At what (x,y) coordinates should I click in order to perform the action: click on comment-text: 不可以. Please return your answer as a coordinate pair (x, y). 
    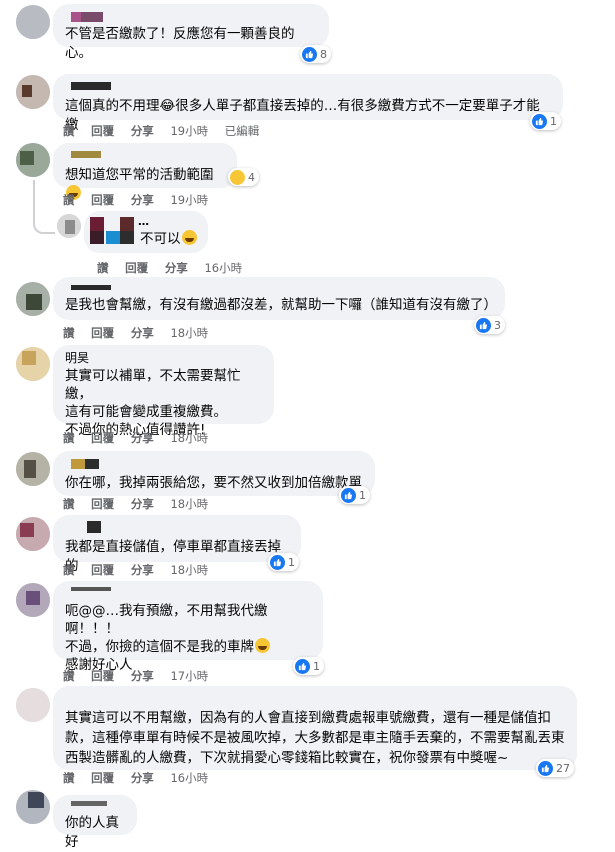
    Looking at the image, I should click on (169, 239).